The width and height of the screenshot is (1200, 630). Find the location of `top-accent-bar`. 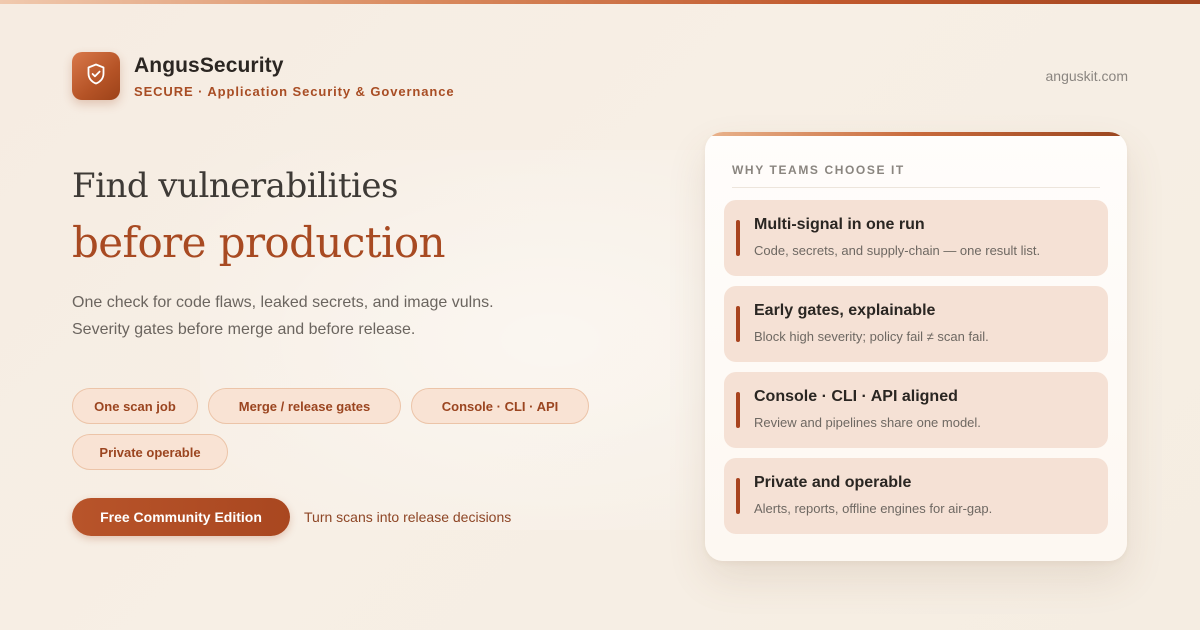

top-accent-bar is located at coordinates (600, 2).